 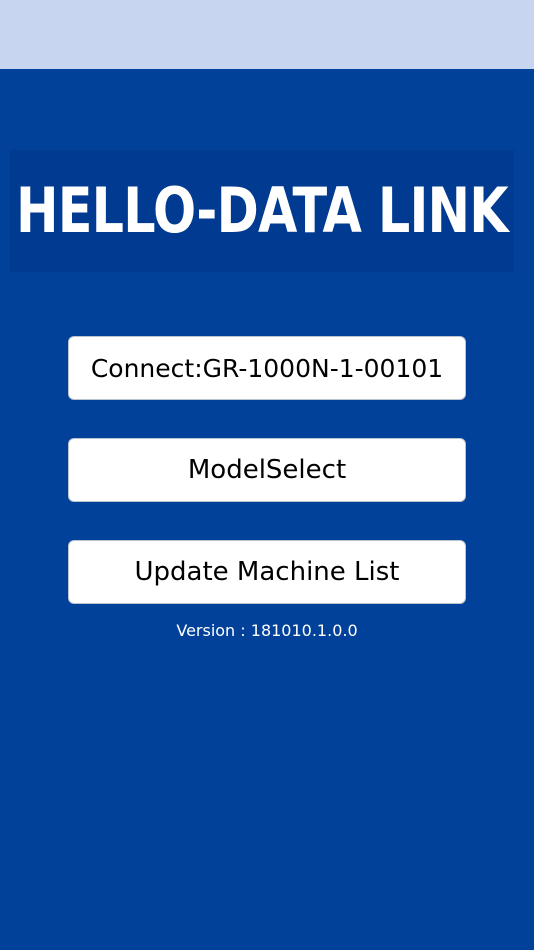 What do you see at coordinates (267, 368) in the screenshot?
I see `connect-button: Connect:GR-1000N-1-00101` at bounding box center [267, 368].